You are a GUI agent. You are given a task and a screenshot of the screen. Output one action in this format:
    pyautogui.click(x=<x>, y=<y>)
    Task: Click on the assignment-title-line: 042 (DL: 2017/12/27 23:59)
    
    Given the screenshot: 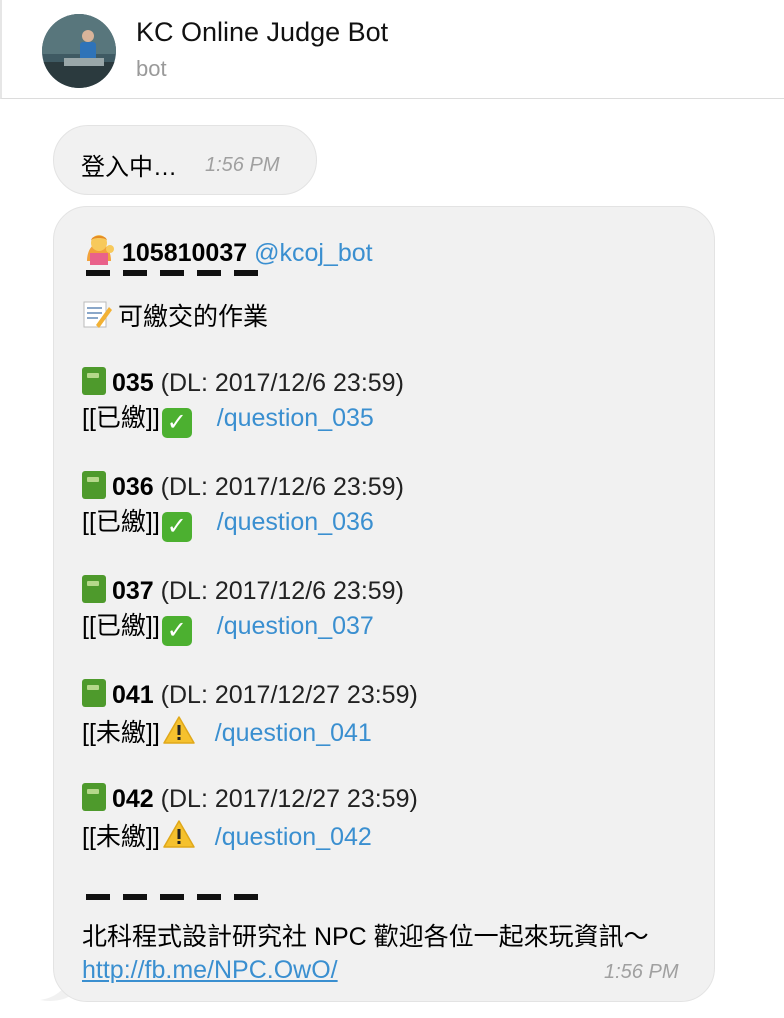 What is the action you would take?
    pyautogui.click(x=250, y=798)
    